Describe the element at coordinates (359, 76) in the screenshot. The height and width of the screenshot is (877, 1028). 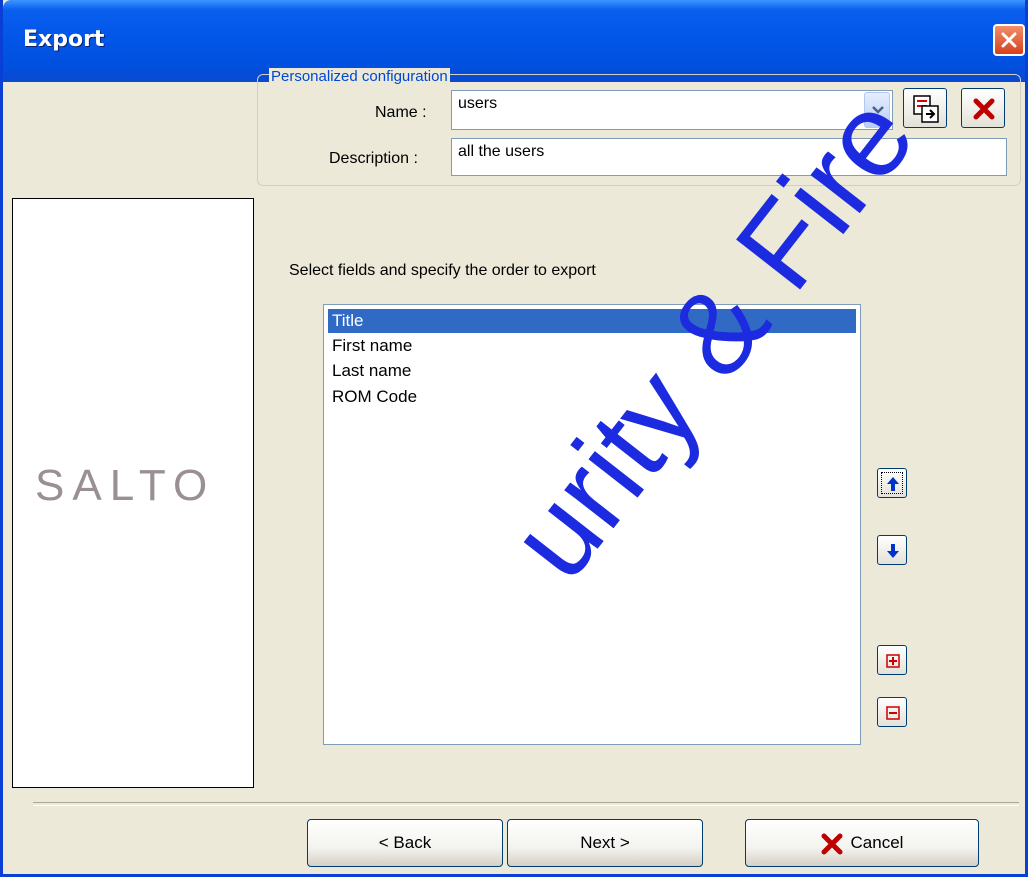
I see `config-legend: Personalized configuration` at that location.